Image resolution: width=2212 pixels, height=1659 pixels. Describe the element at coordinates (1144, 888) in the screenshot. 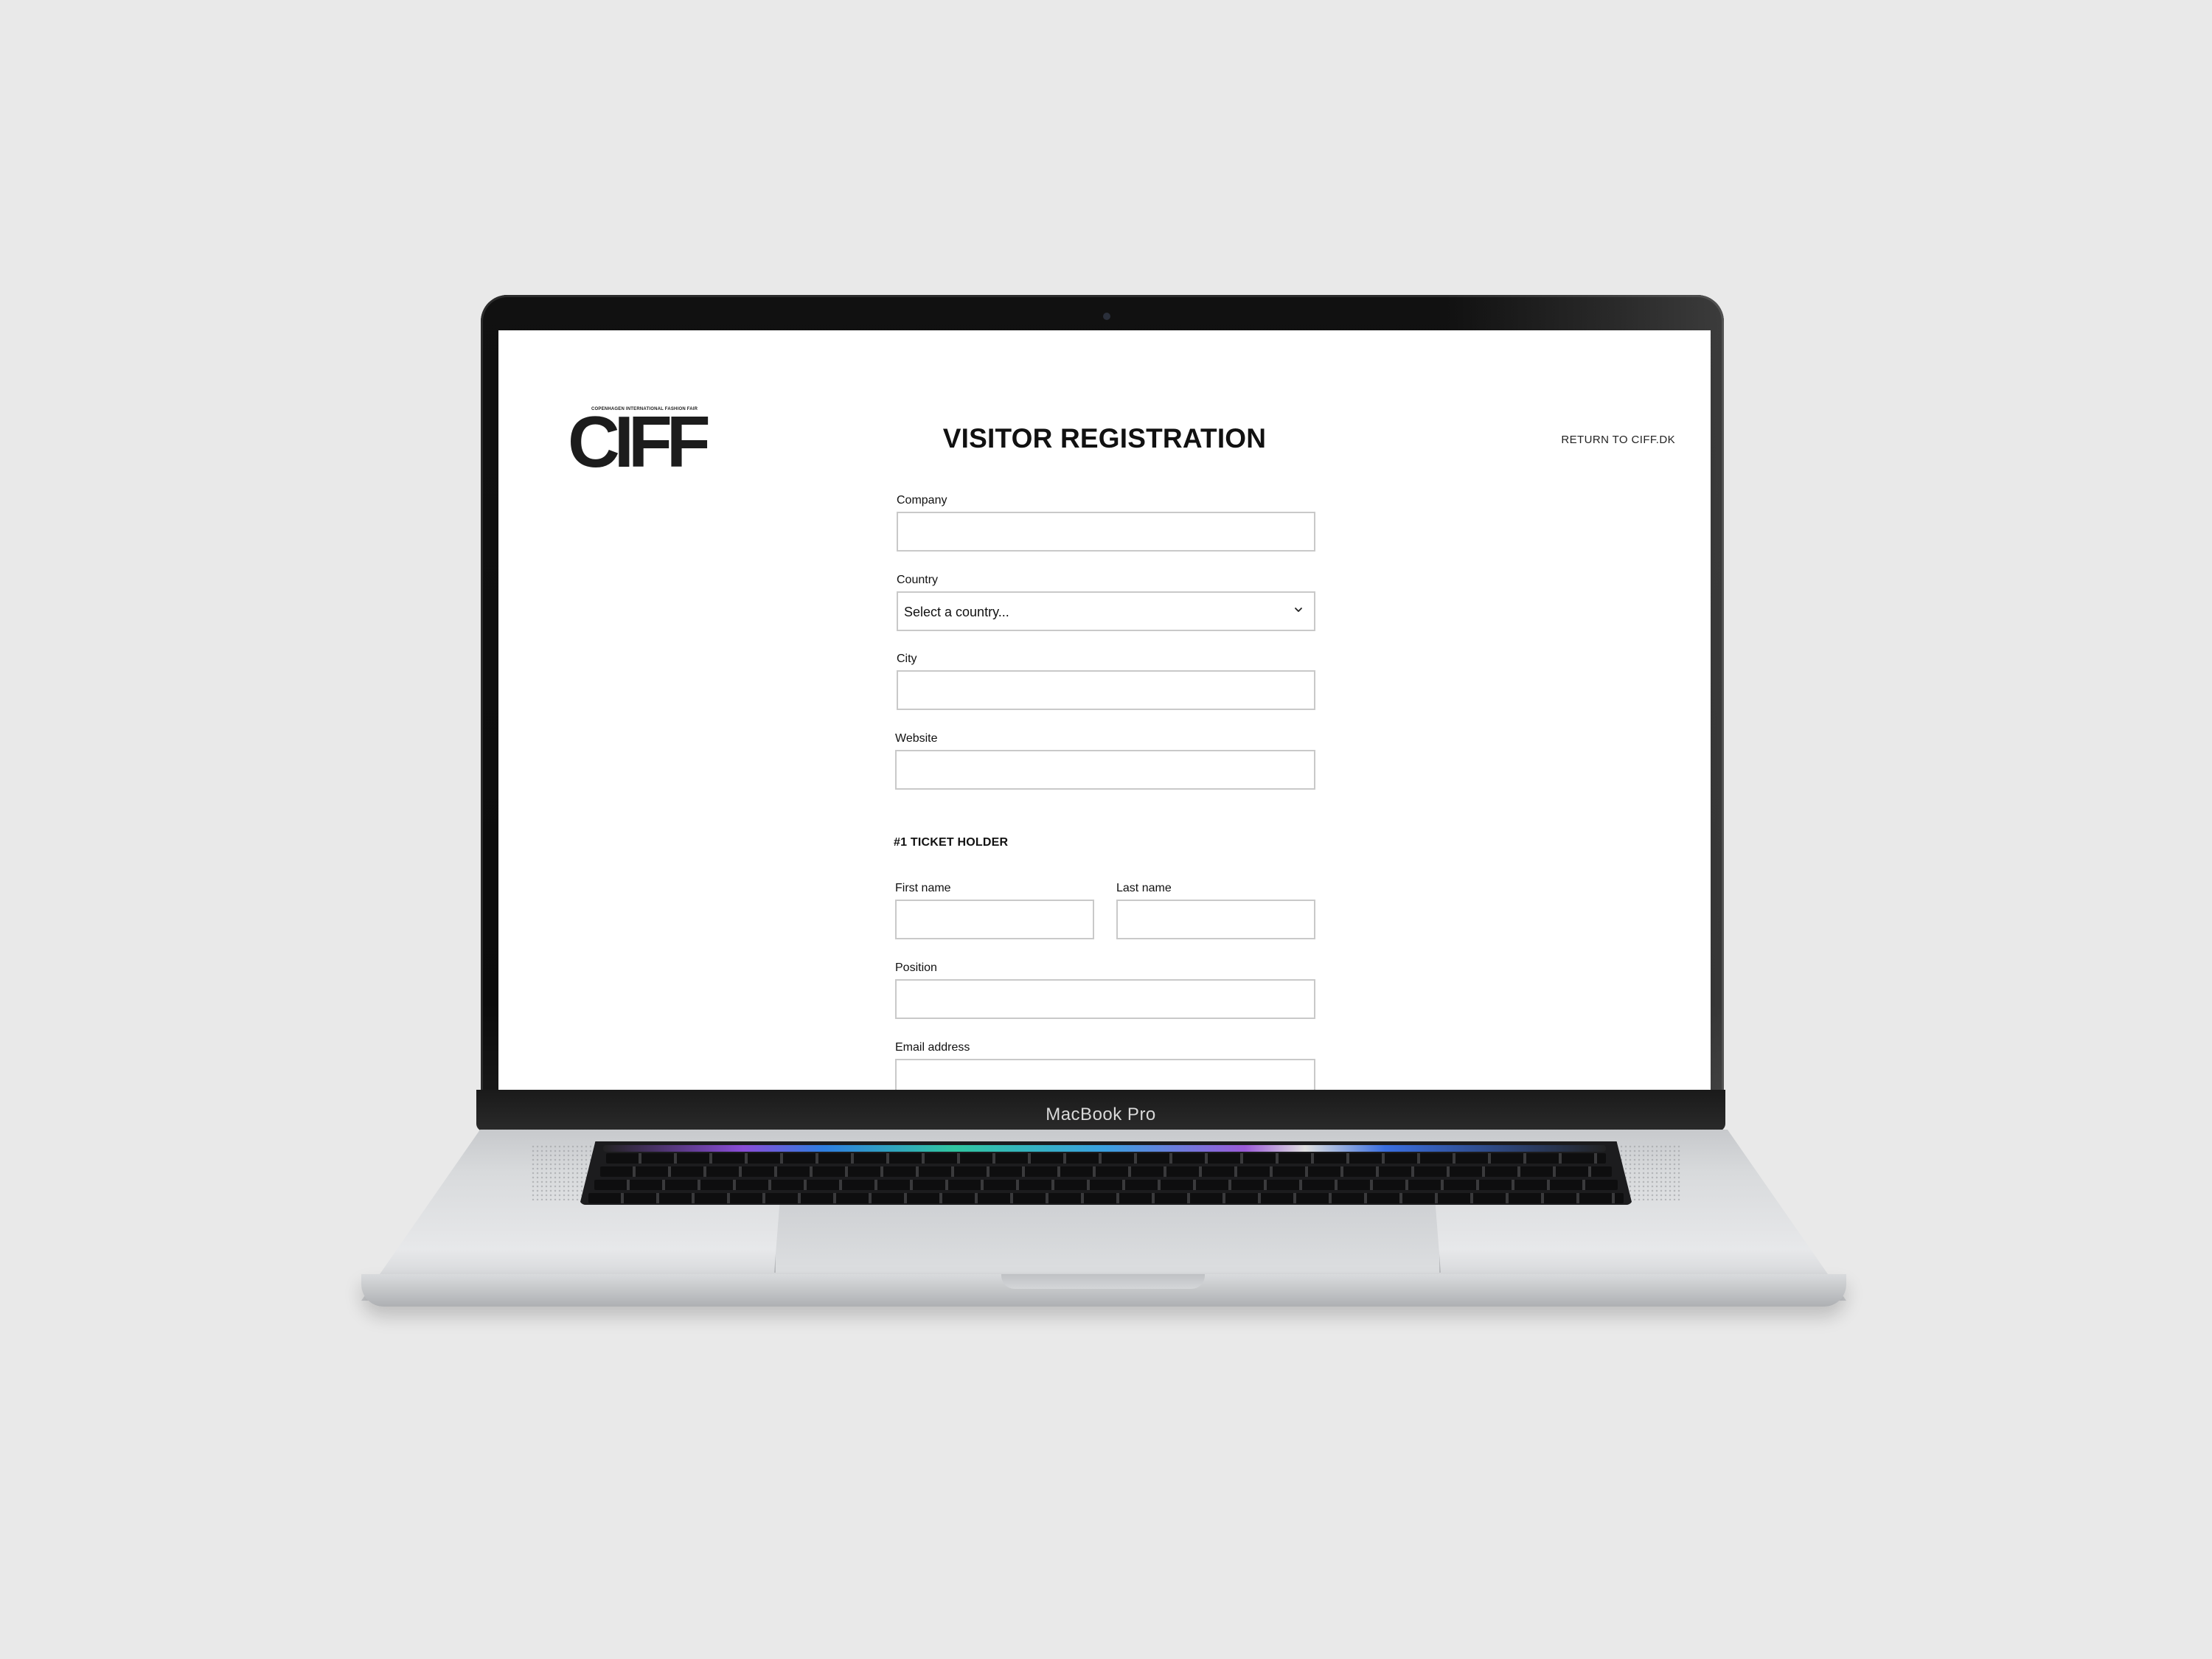

I see `last-name-label: Last name` at that location.